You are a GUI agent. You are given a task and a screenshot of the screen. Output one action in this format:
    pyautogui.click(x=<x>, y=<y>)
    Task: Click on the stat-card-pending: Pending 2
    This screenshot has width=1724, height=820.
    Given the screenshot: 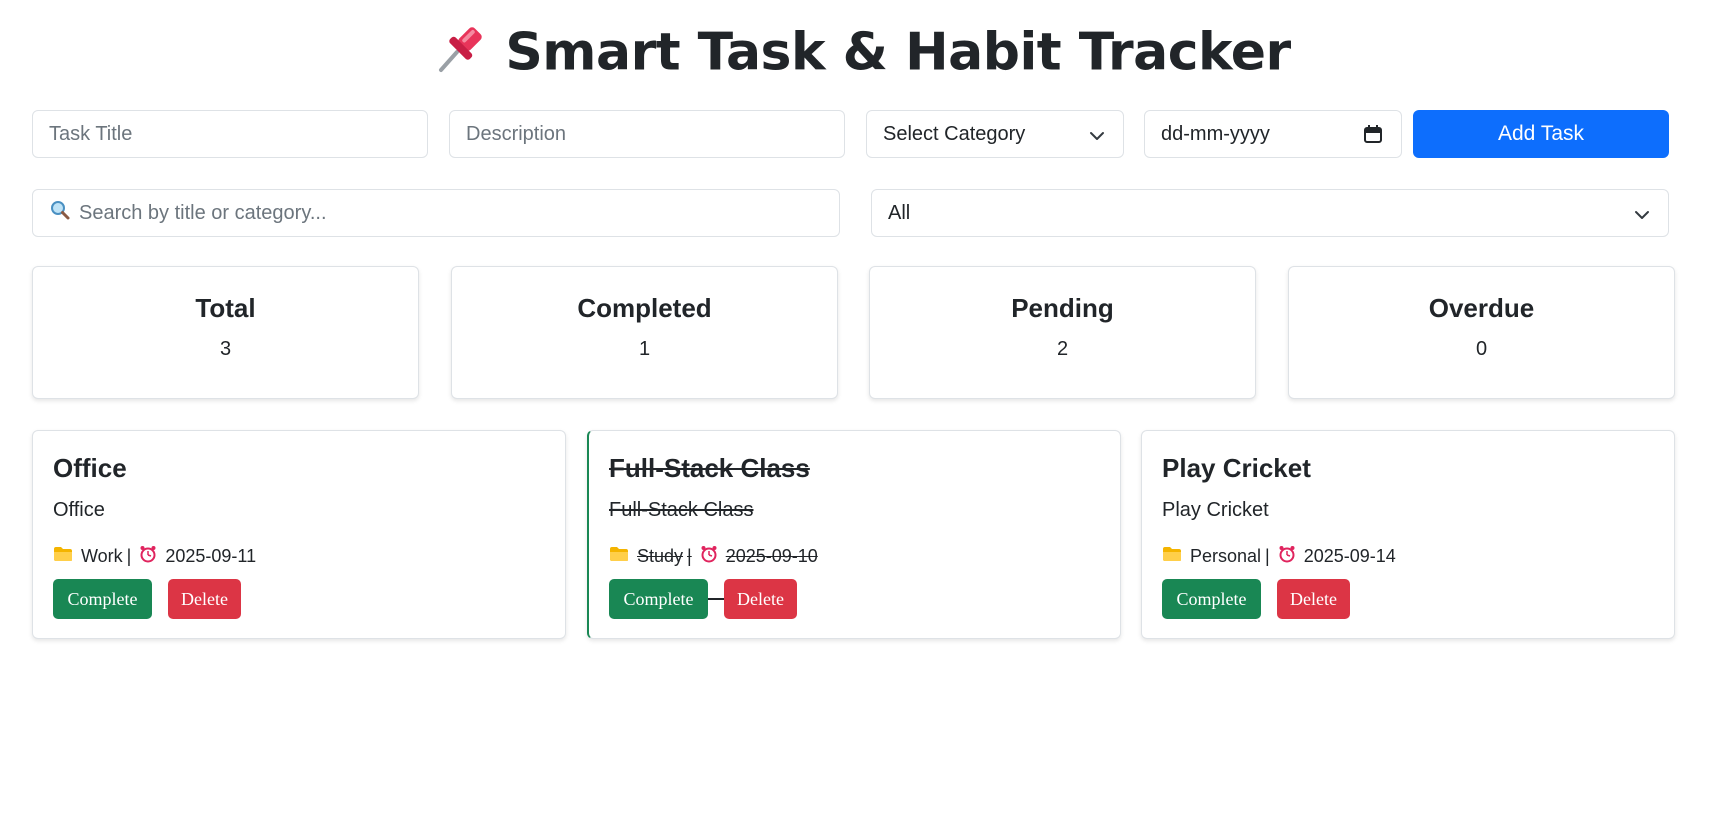 What is the action you would take?
    pyautogui.click(x=1062, y=332)
    